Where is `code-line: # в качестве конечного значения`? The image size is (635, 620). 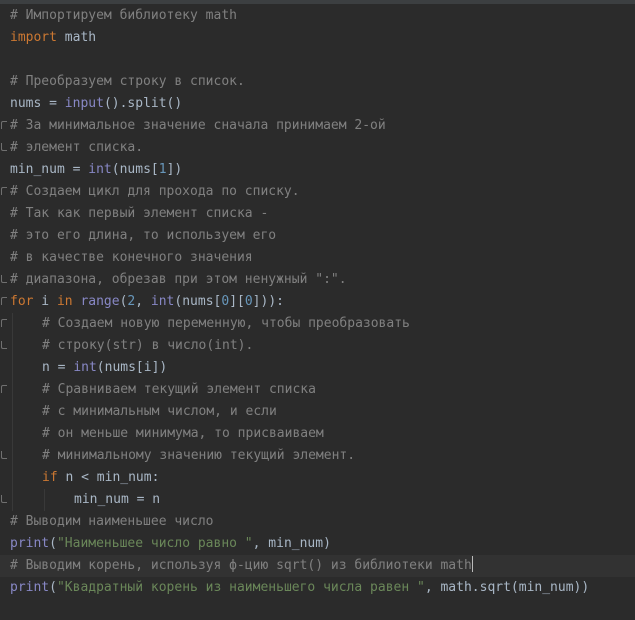 code-line: # в качестве конечного значения is located at coordinates (317, 258).